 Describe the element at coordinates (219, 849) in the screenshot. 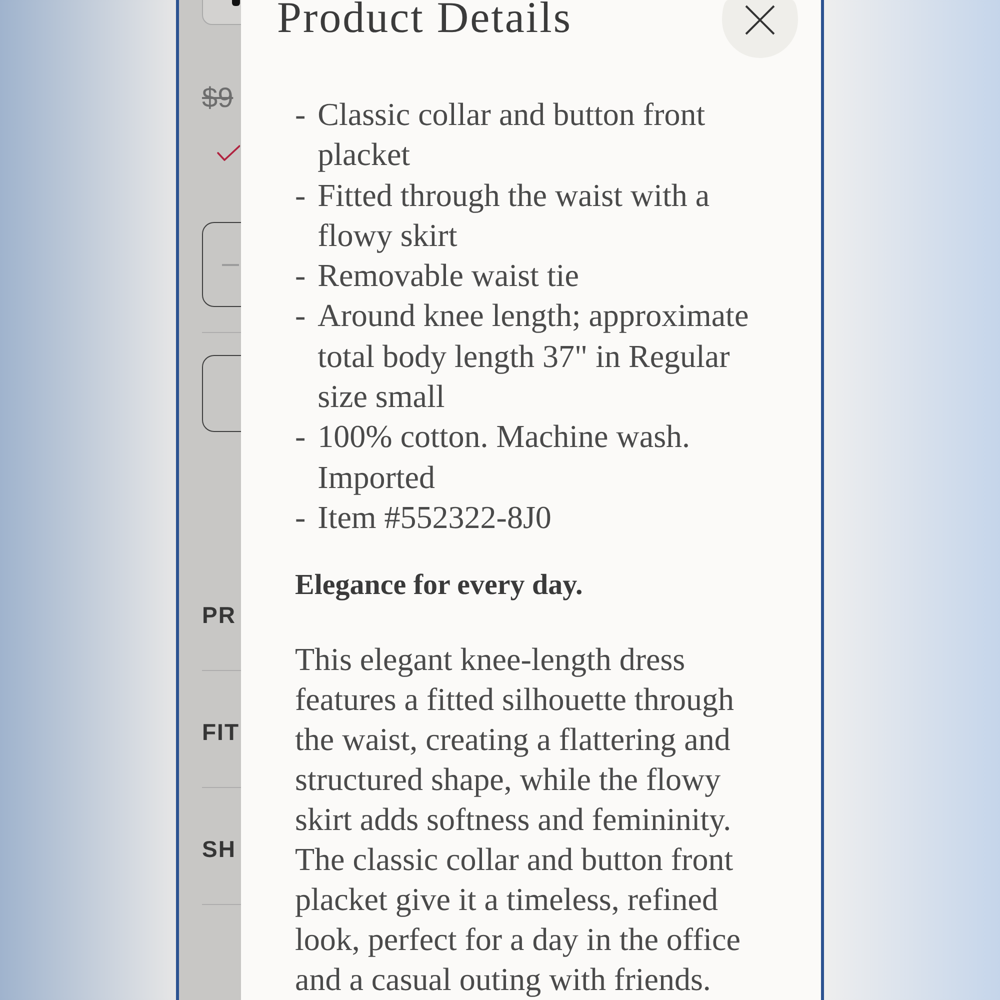

I see `accordion-heading: SH` at that location.